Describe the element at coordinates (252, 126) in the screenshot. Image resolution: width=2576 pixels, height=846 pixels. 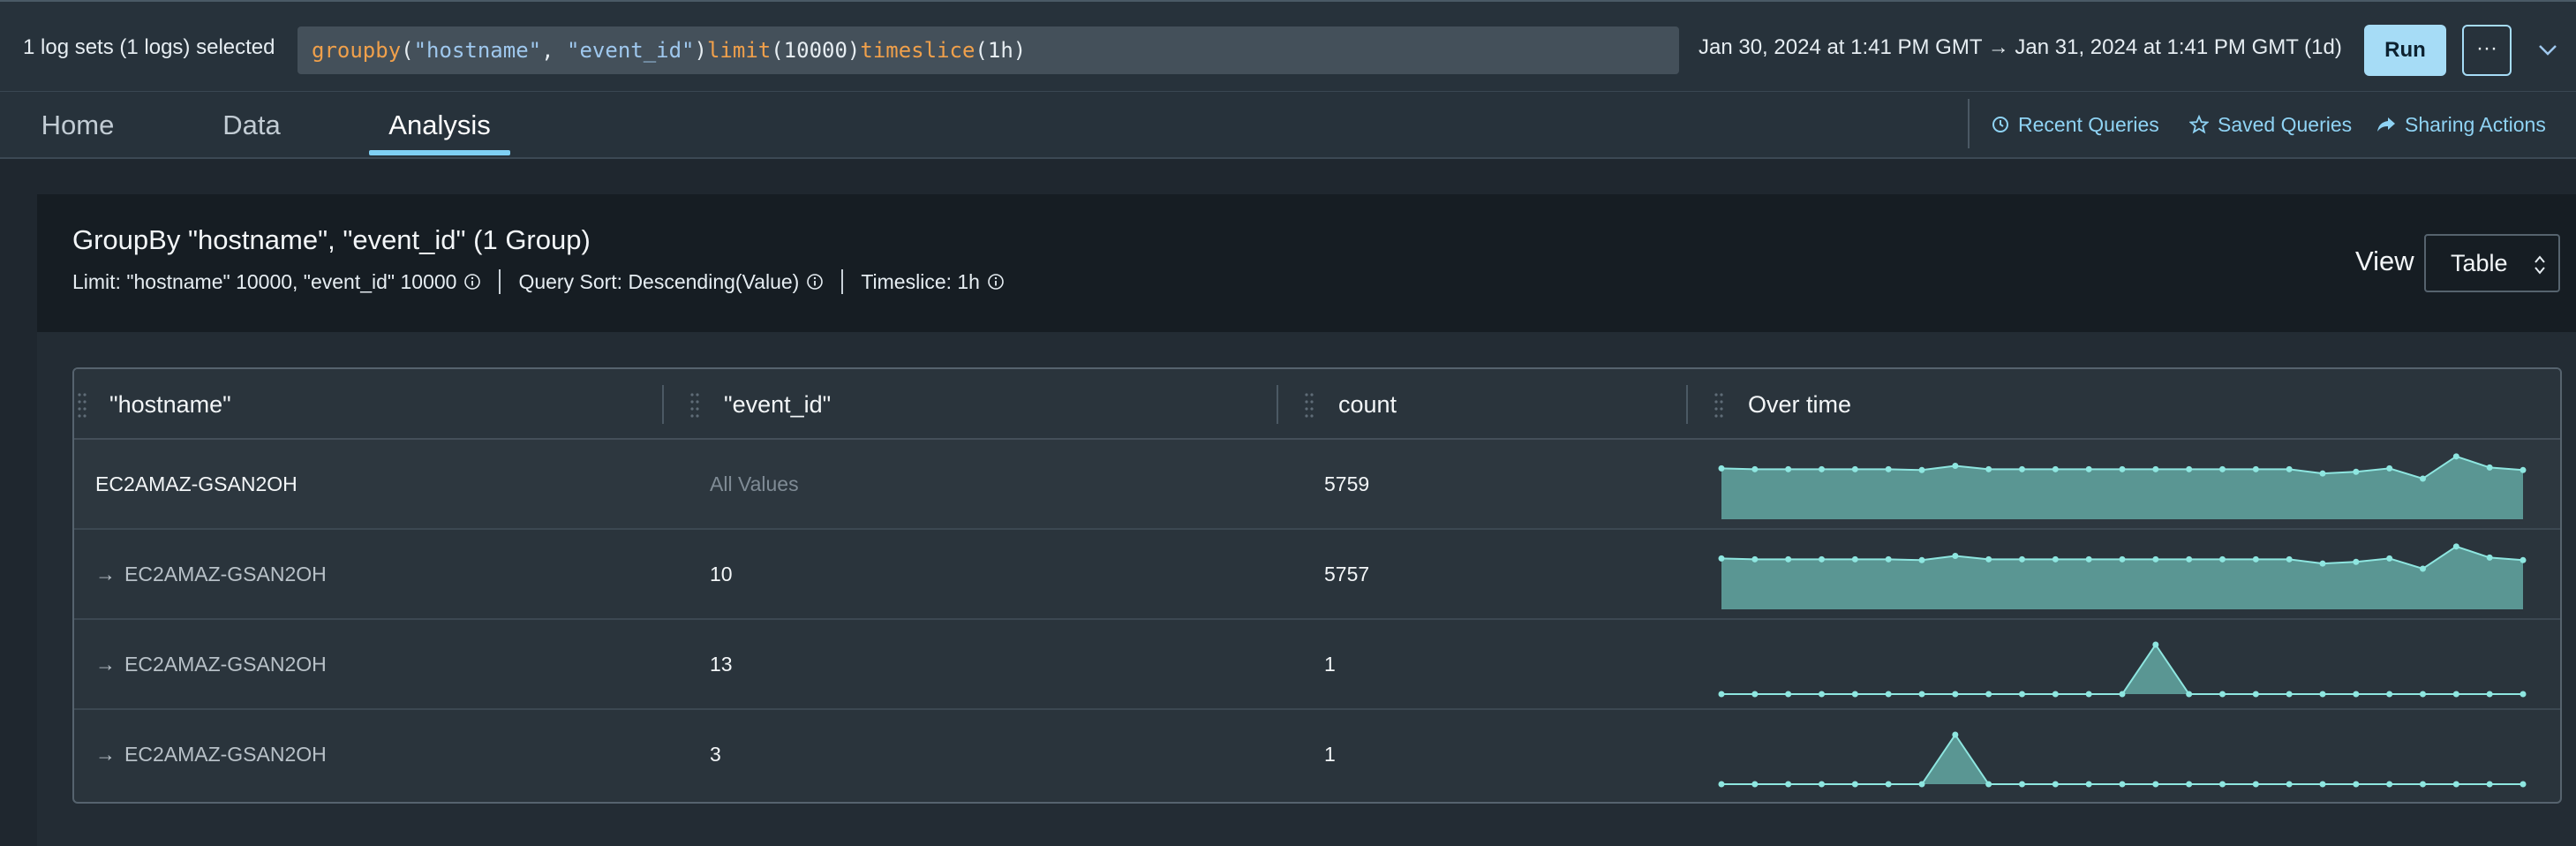
I see `tab-data: Data` at that location.